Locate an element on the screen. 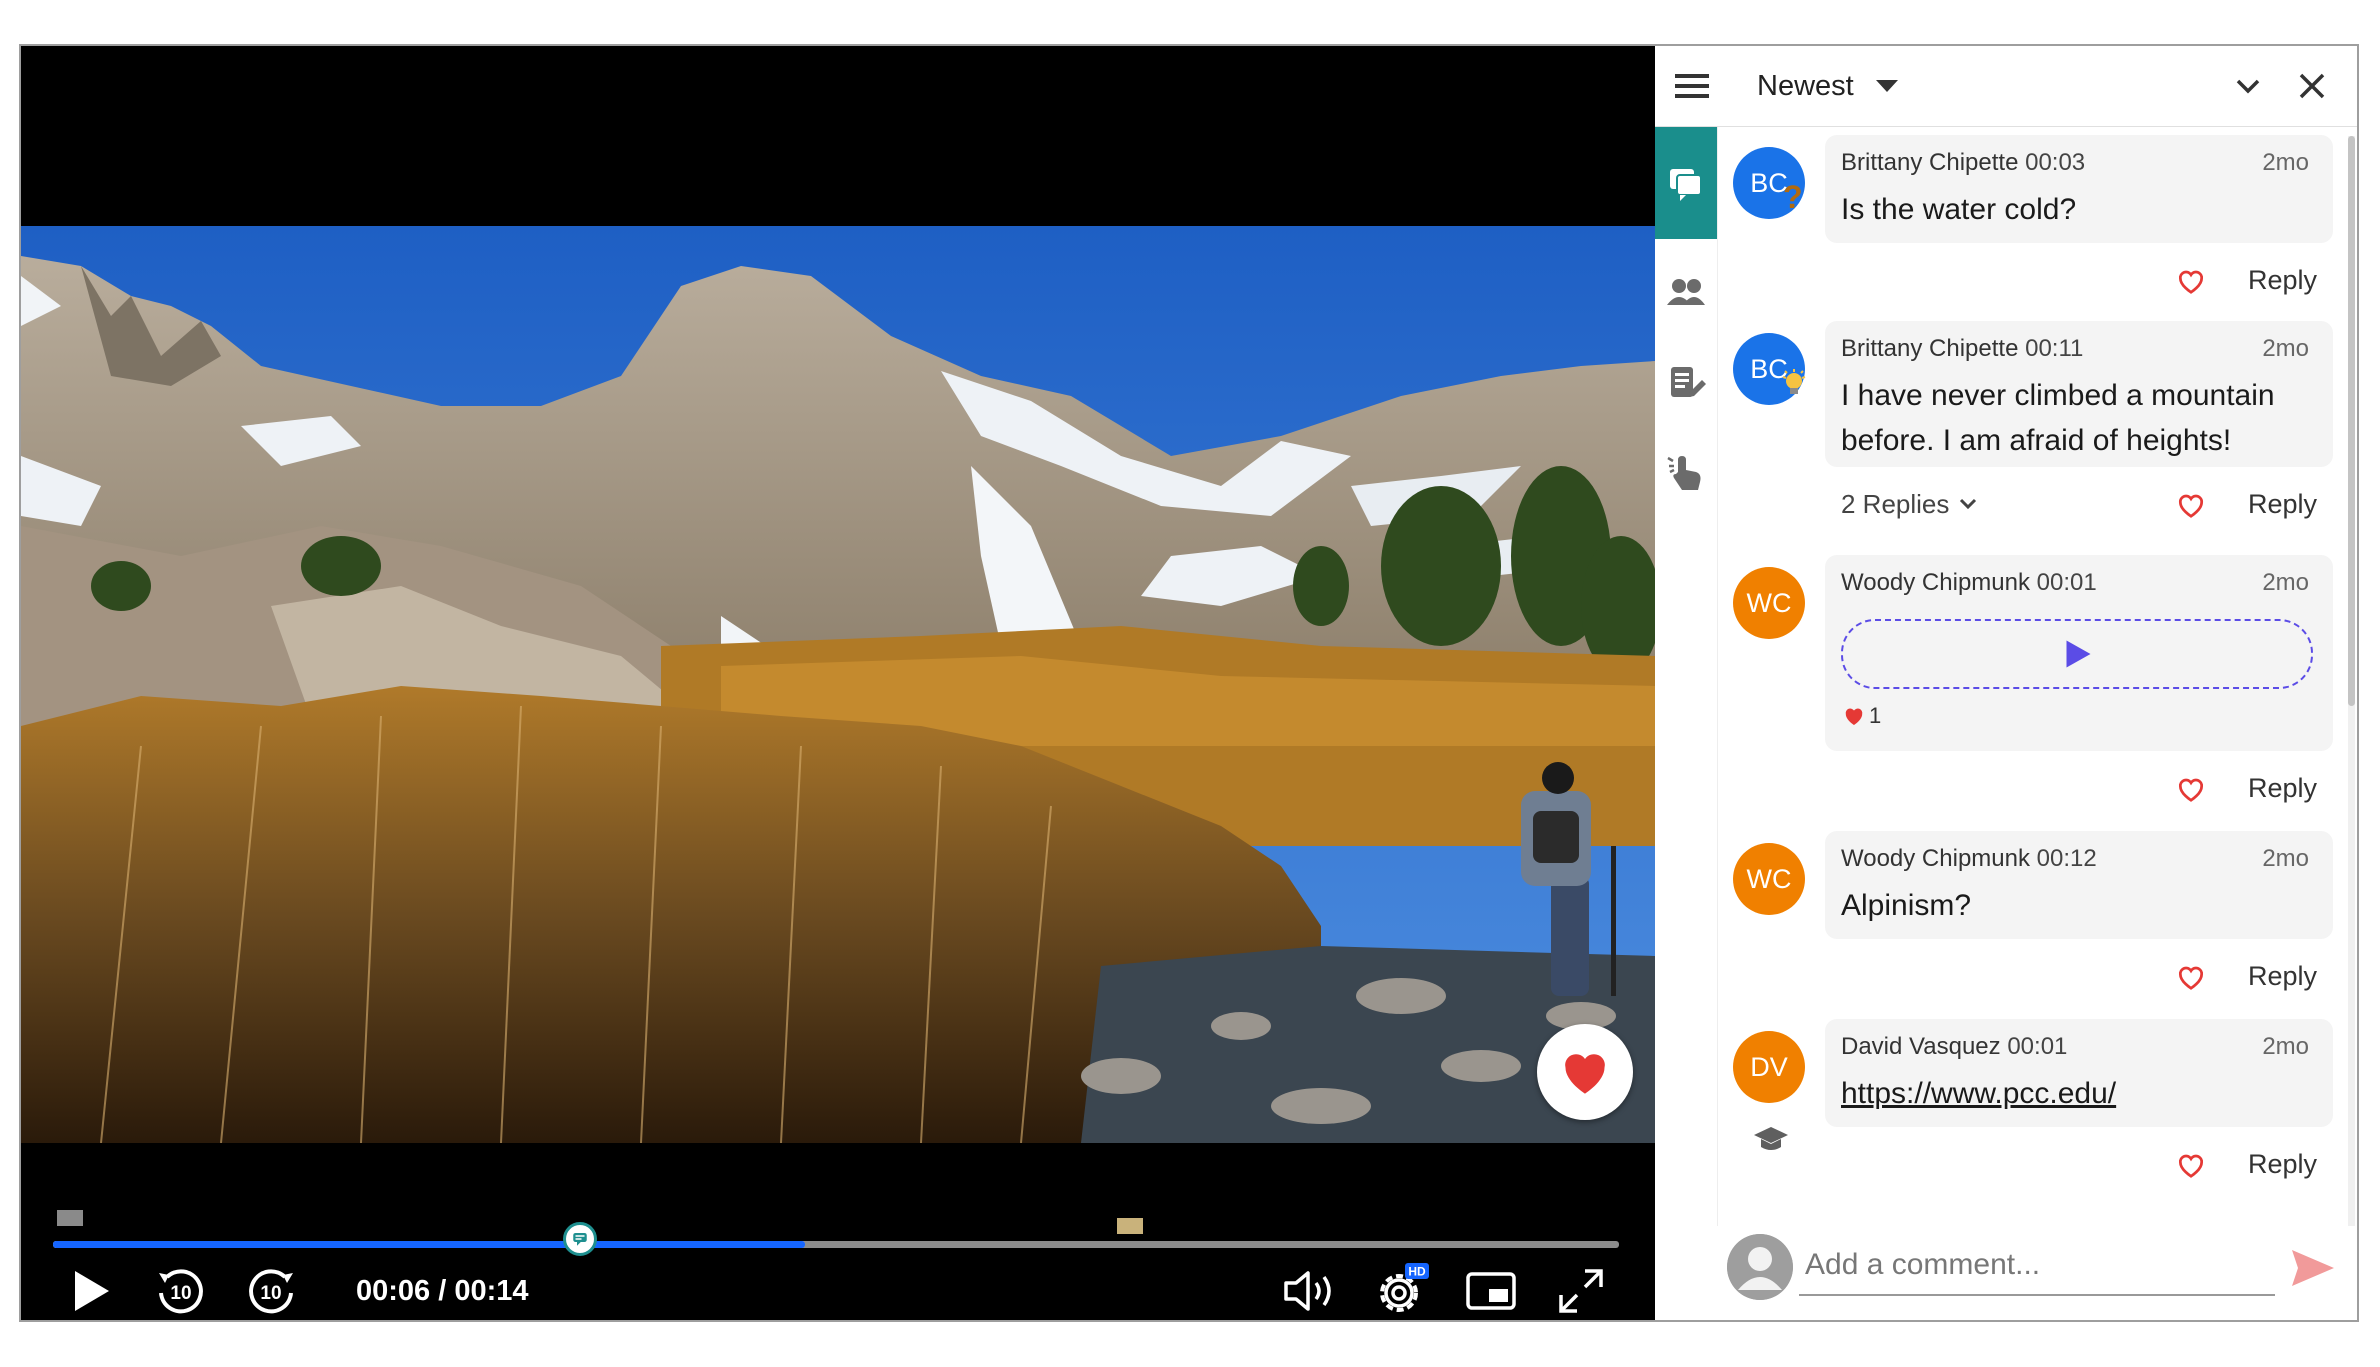  rail-people-tab is located at coordinates (1686, 292).